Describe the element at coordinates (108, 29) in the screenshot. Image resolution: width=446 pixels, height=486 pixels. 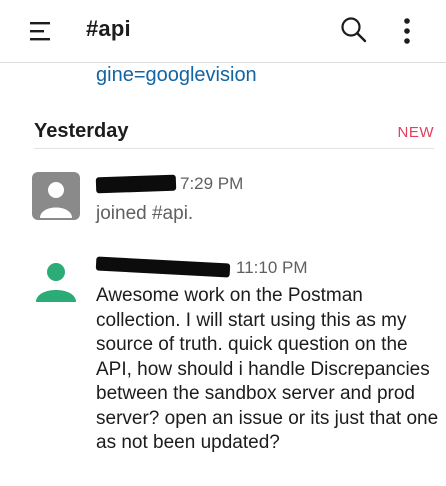
I see `channel-title: #api` at that location.